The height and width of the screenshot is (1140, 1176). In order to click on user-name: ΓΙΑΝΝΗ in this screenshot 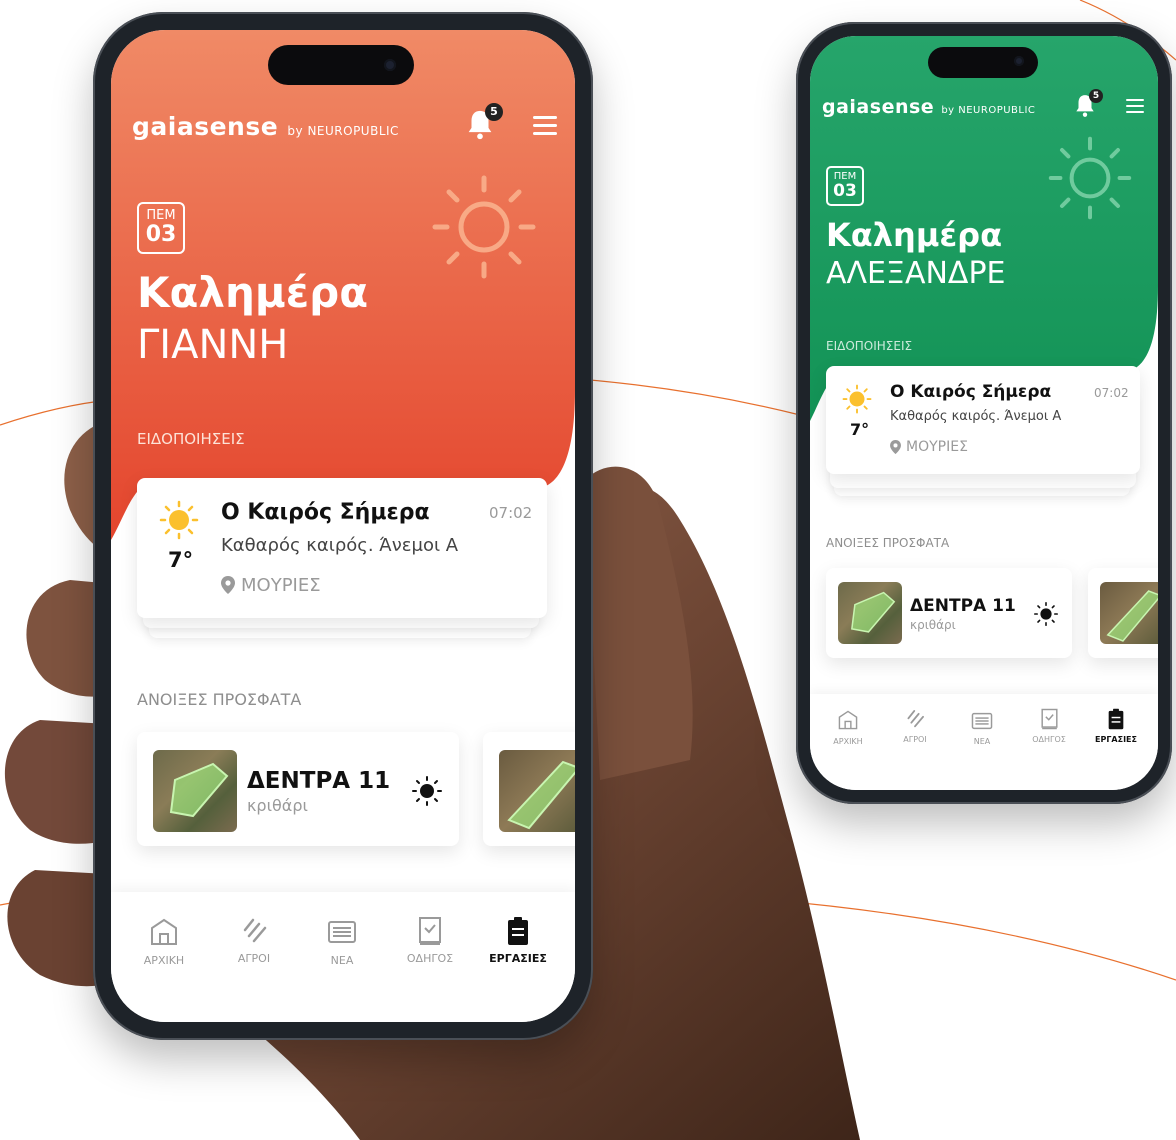, I will do `click(213, 345)`.